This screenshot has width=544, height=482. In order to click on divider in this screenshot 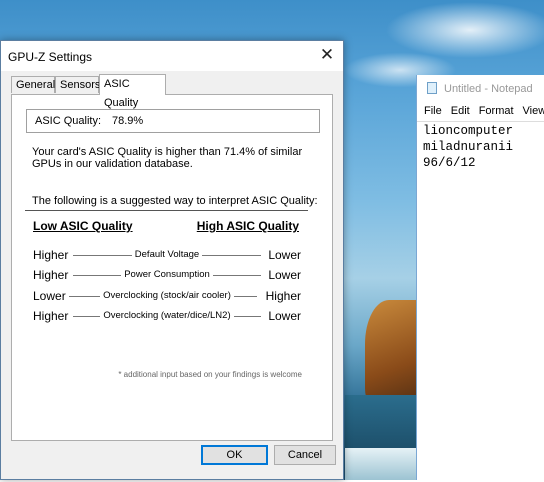, I will do `click(166, 210)`.